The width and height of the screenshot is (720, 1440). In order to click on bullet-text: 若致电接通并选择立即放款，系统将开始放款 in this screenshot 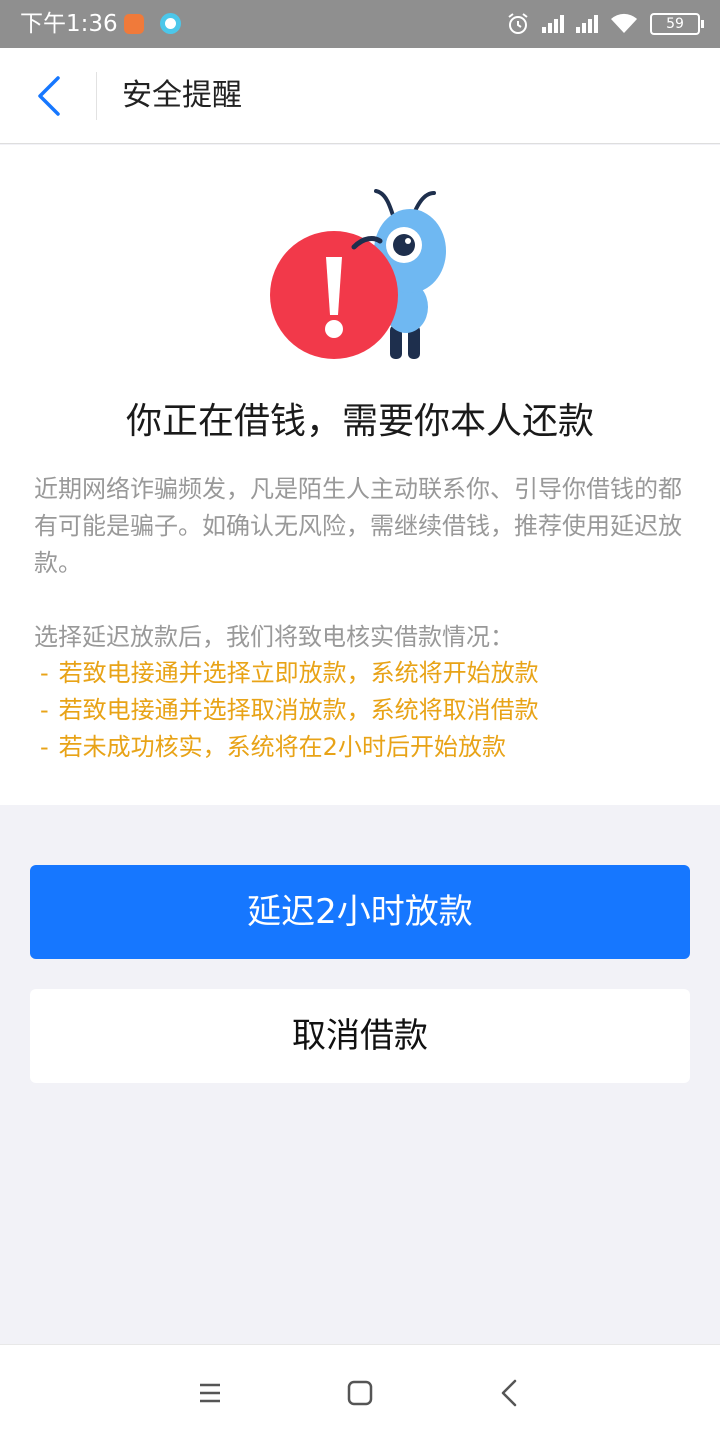, I will do `click(298, 673)`.